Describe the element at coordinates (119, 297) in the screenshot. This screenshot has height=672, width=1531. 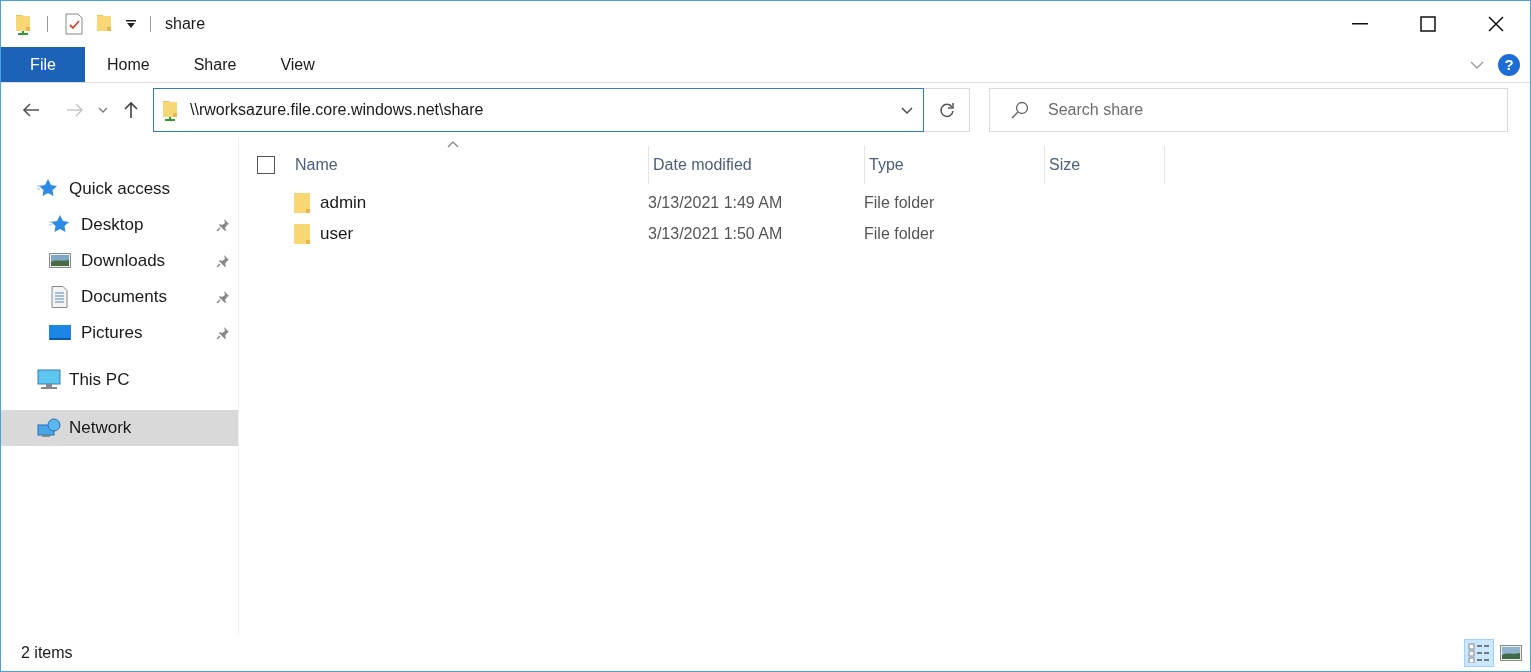
I see `nav-item: Documents` at that location.